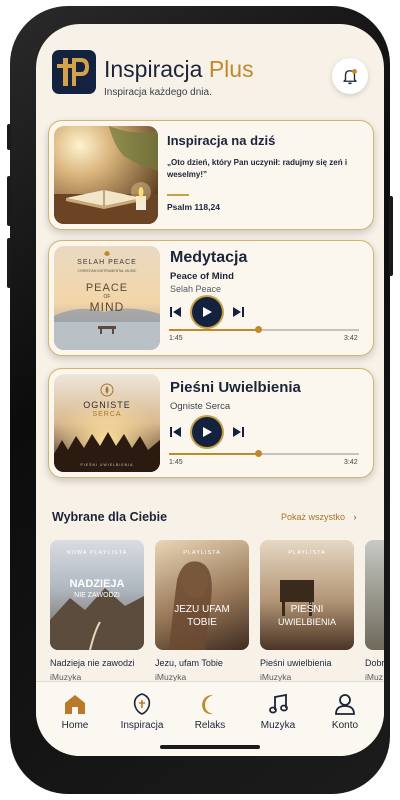 This screenshot has height=800, width=400. I want to click on see-all-label: Pokaż wszystko, so click(313, 517).